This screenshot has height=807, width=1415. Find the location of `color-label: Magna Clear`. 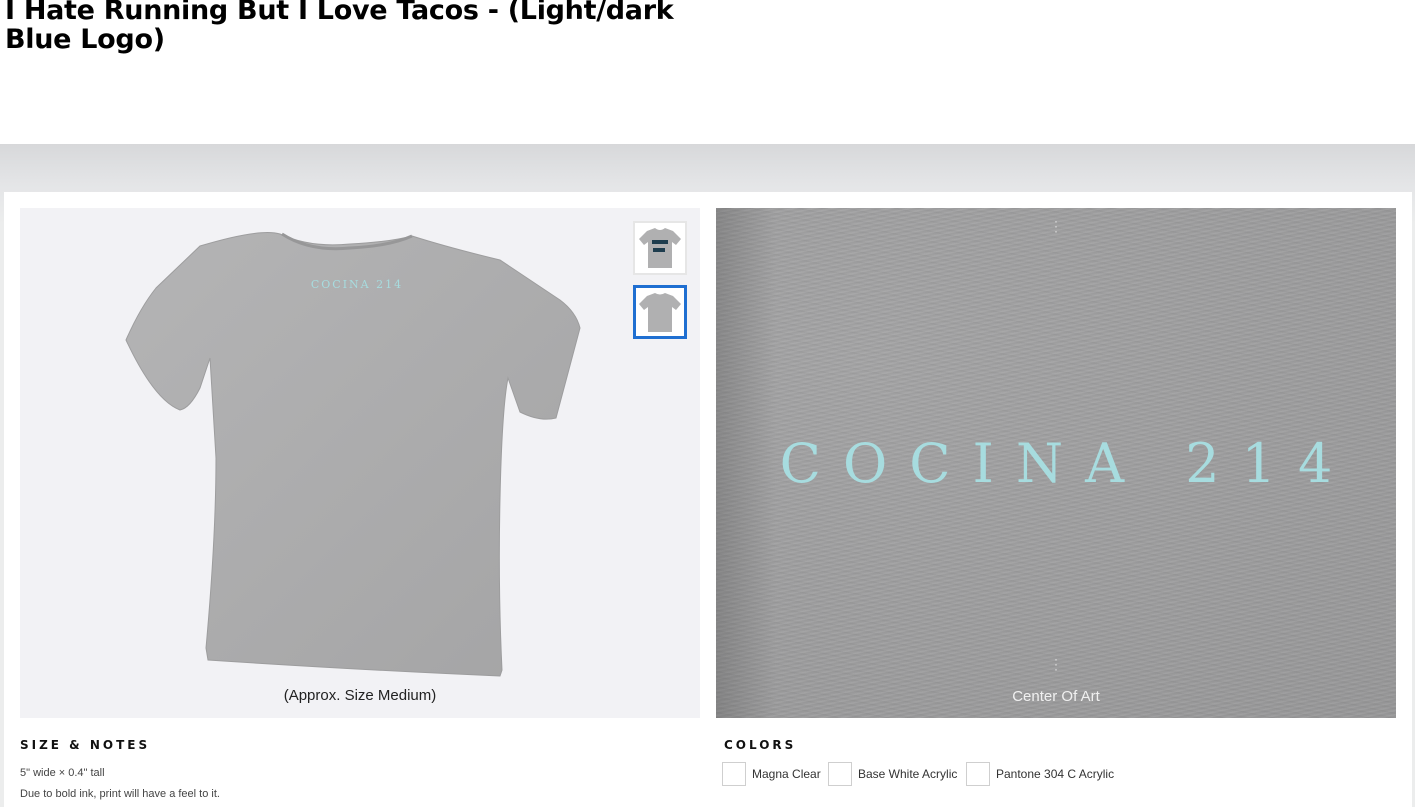

color-label: Magna Clear is located at coordinates (786, 774).